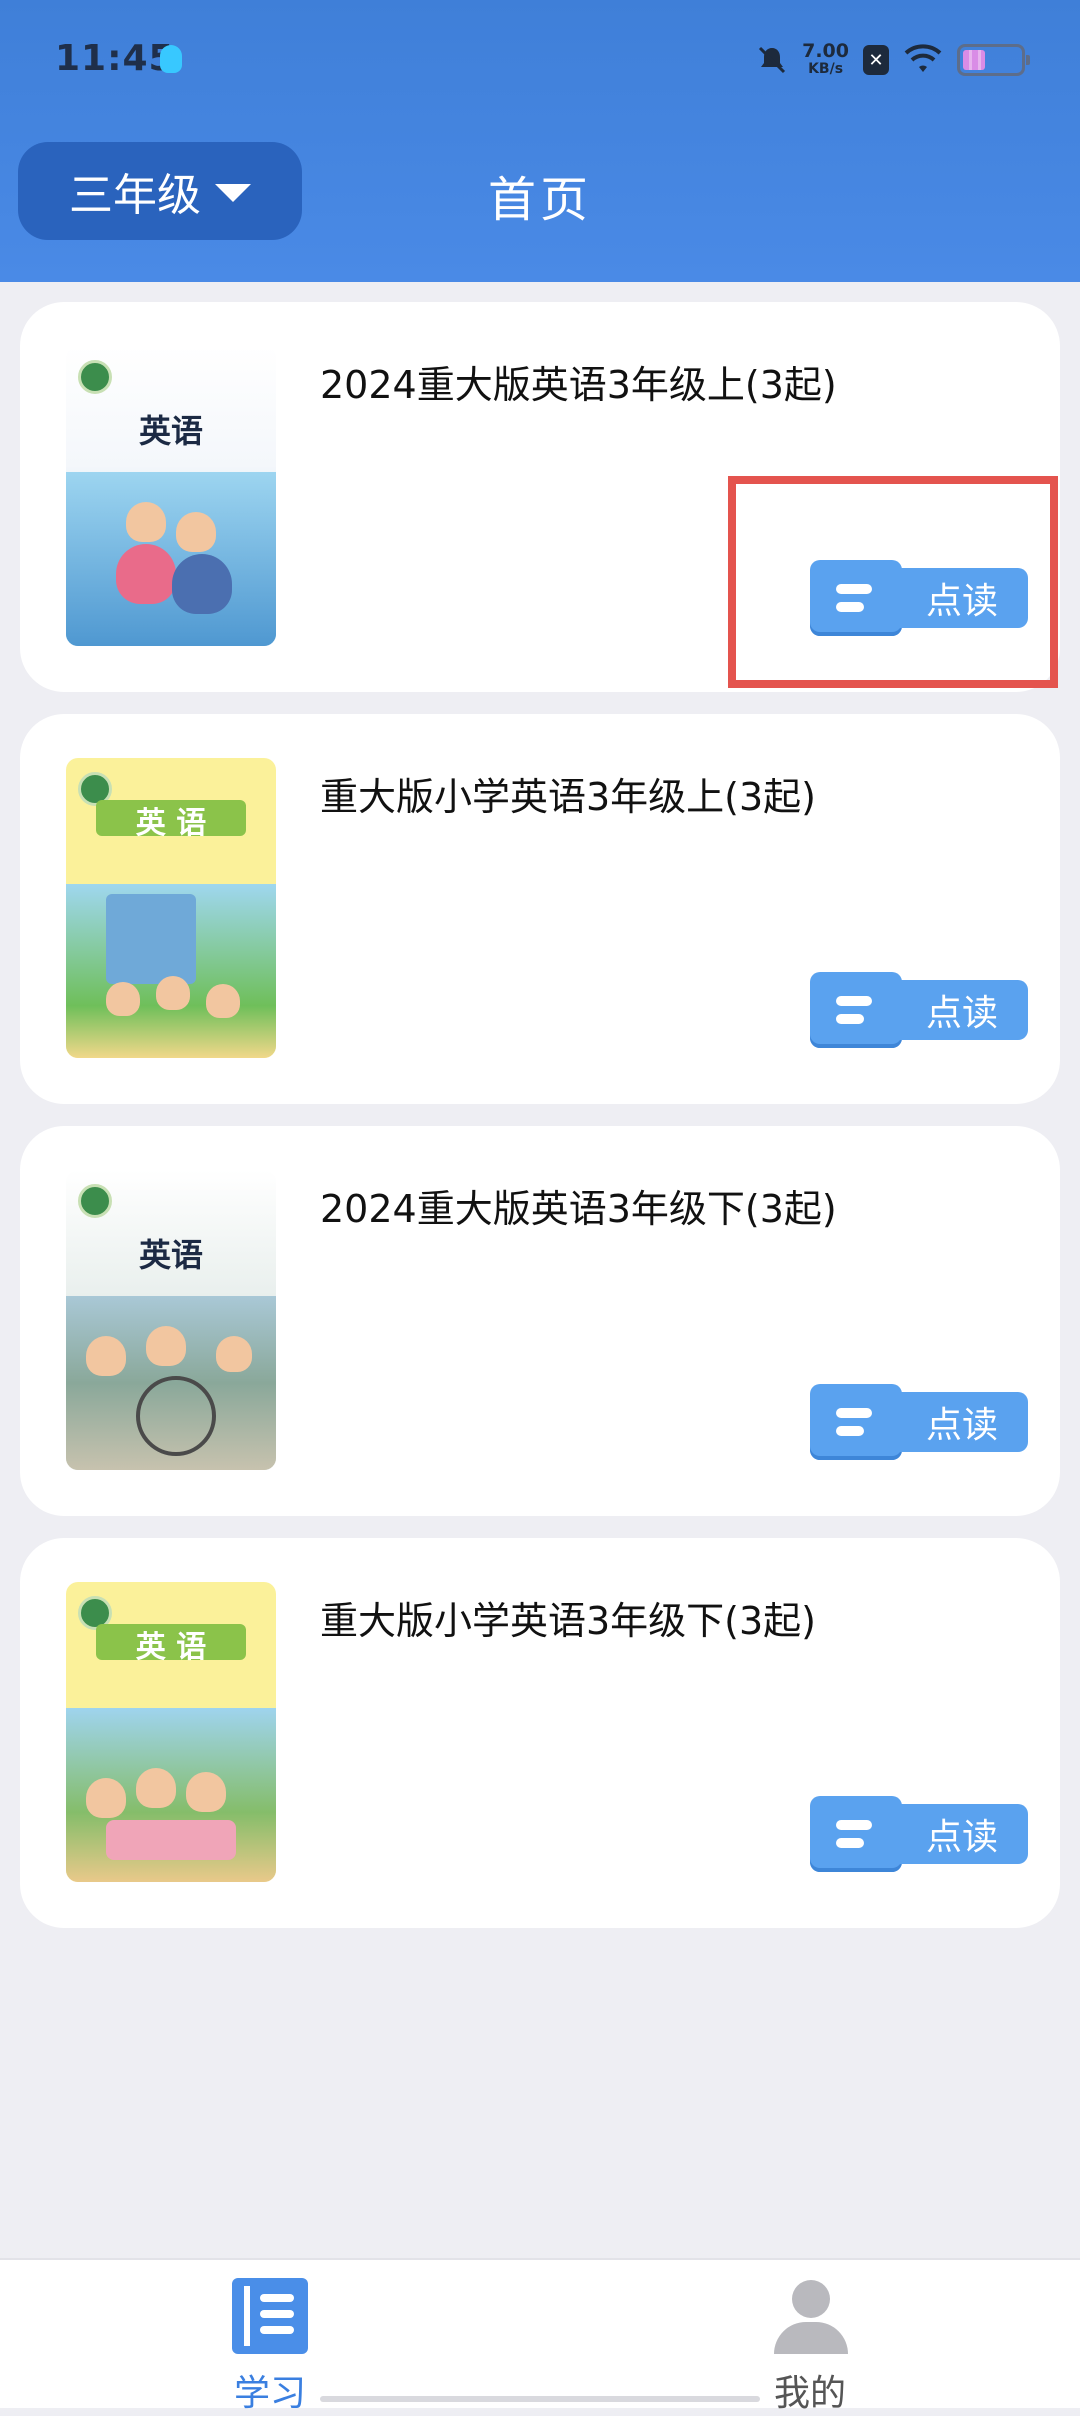 The image size is (1080, 2416). Describe the element at coordinates (568, 1621) in the screenshot. I see `book-title: 重大版小学英语3年级下(3起)` at that location.